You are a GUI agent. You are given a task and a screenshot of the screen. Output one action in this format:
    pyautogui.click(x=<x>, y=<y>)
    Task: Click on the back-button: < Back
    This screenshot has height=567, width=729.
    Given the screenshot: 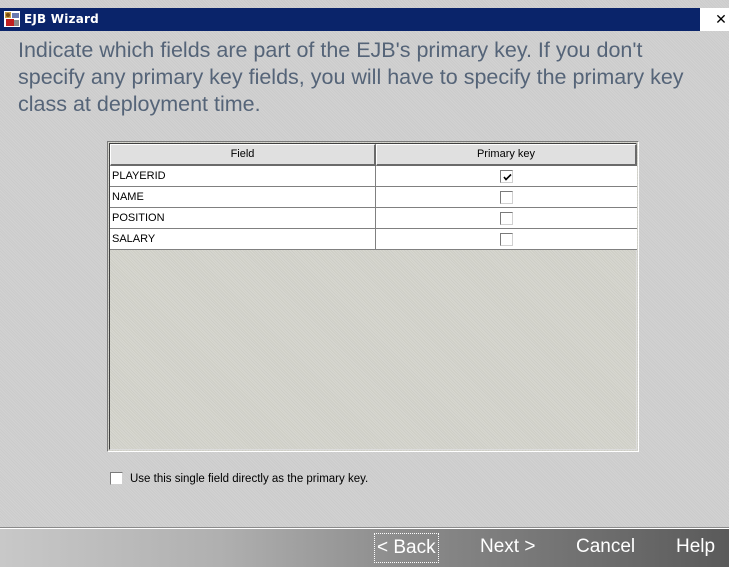 What is the action you would take?
    pyautogui.click(x=406, y=548)
    